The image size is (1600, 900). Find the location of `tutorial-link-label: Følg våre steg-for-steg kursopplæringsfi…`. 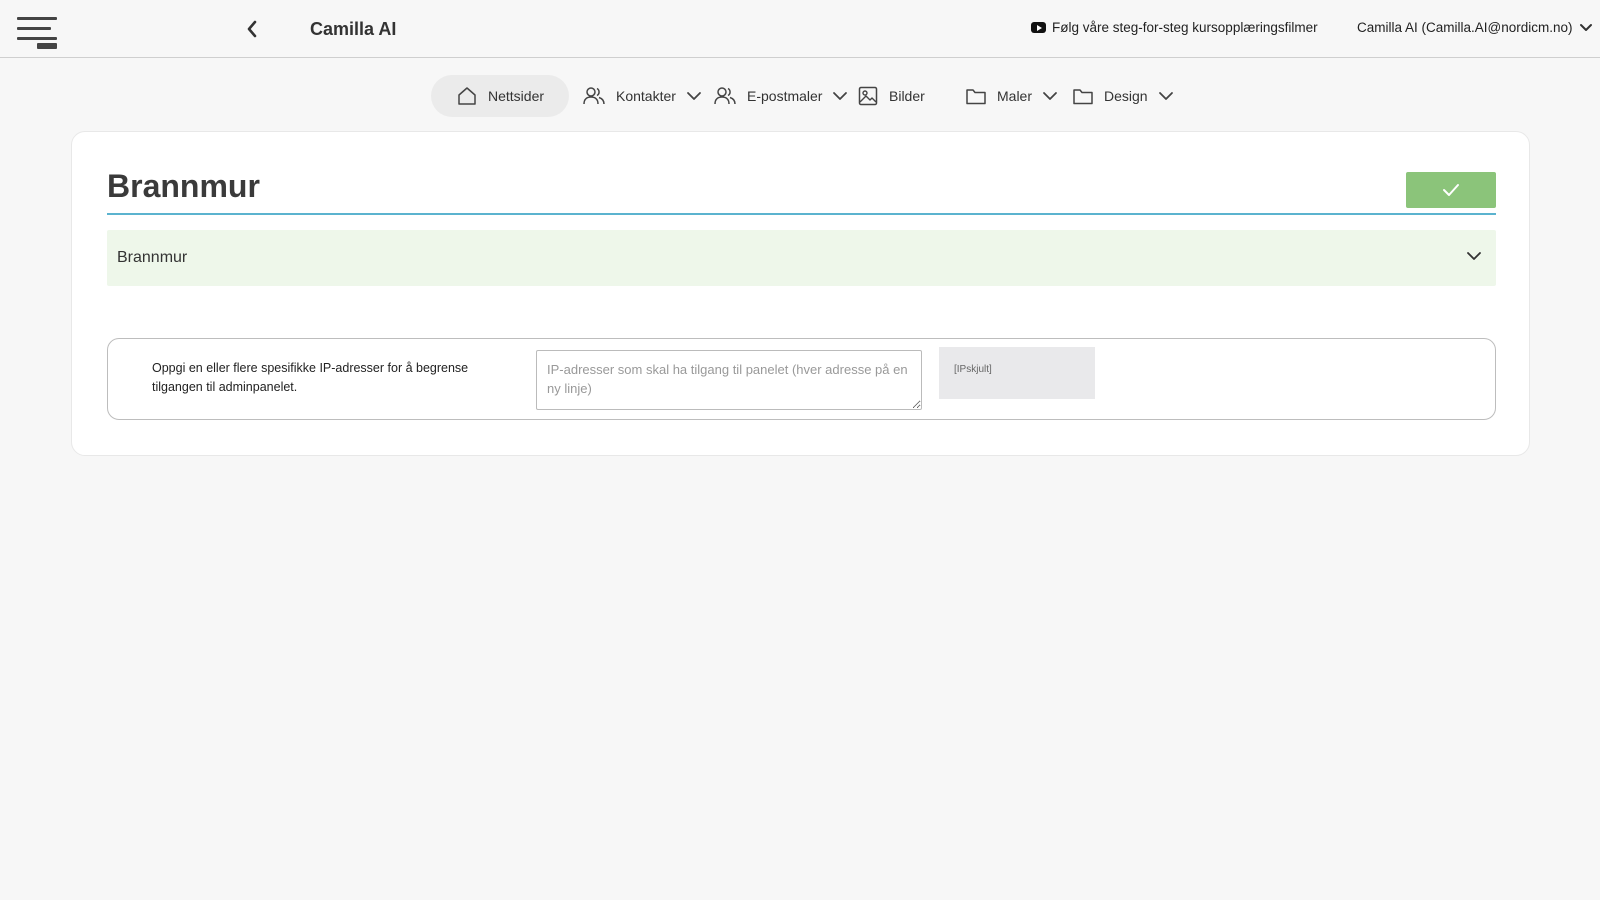

tutorial-link-label: Følg våre steg-for-steg kursopplæringsfi… is located at coordinates (1185, 27).